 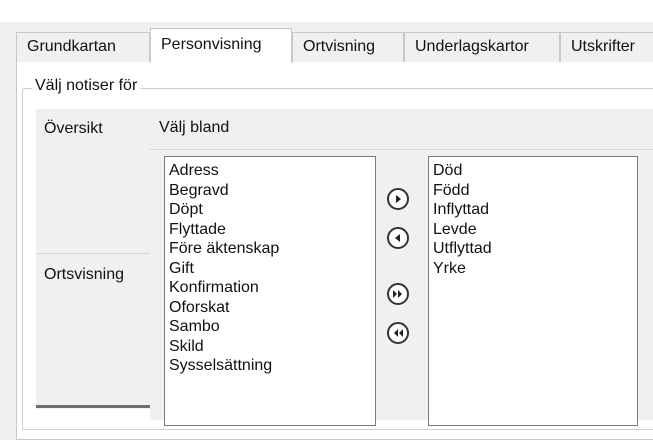 I want to click on double-arrow-right-icon, so click(x=397, y=294).